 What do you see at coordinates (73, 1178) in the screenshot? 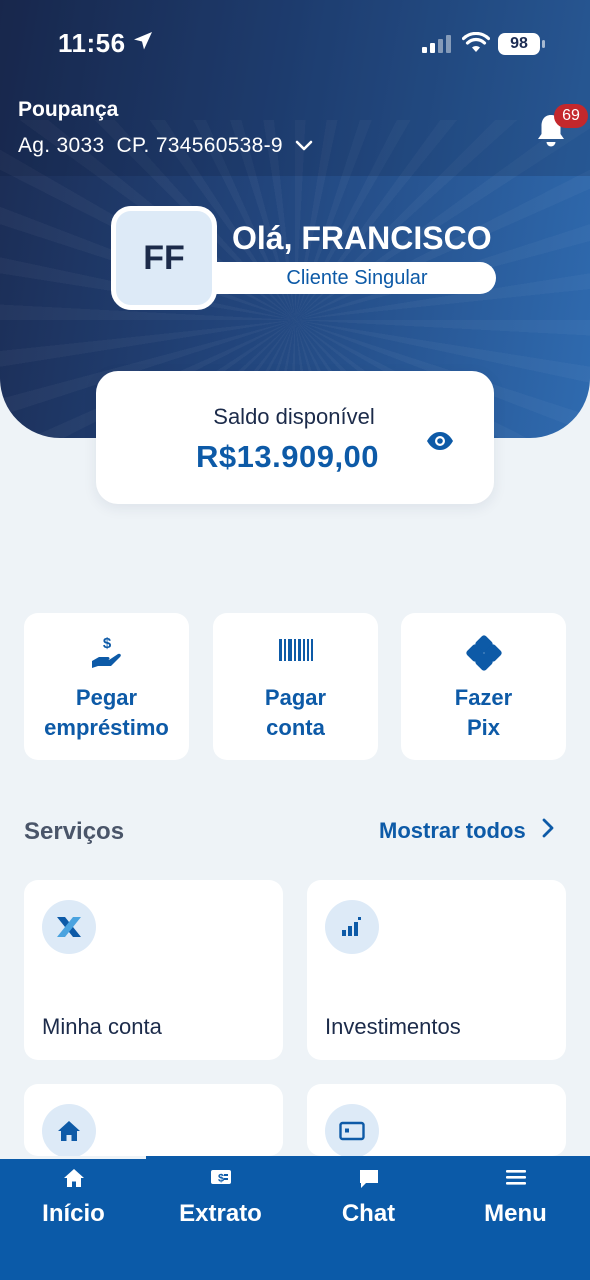
I see `home-icon` at bounding box center [73, 1178].